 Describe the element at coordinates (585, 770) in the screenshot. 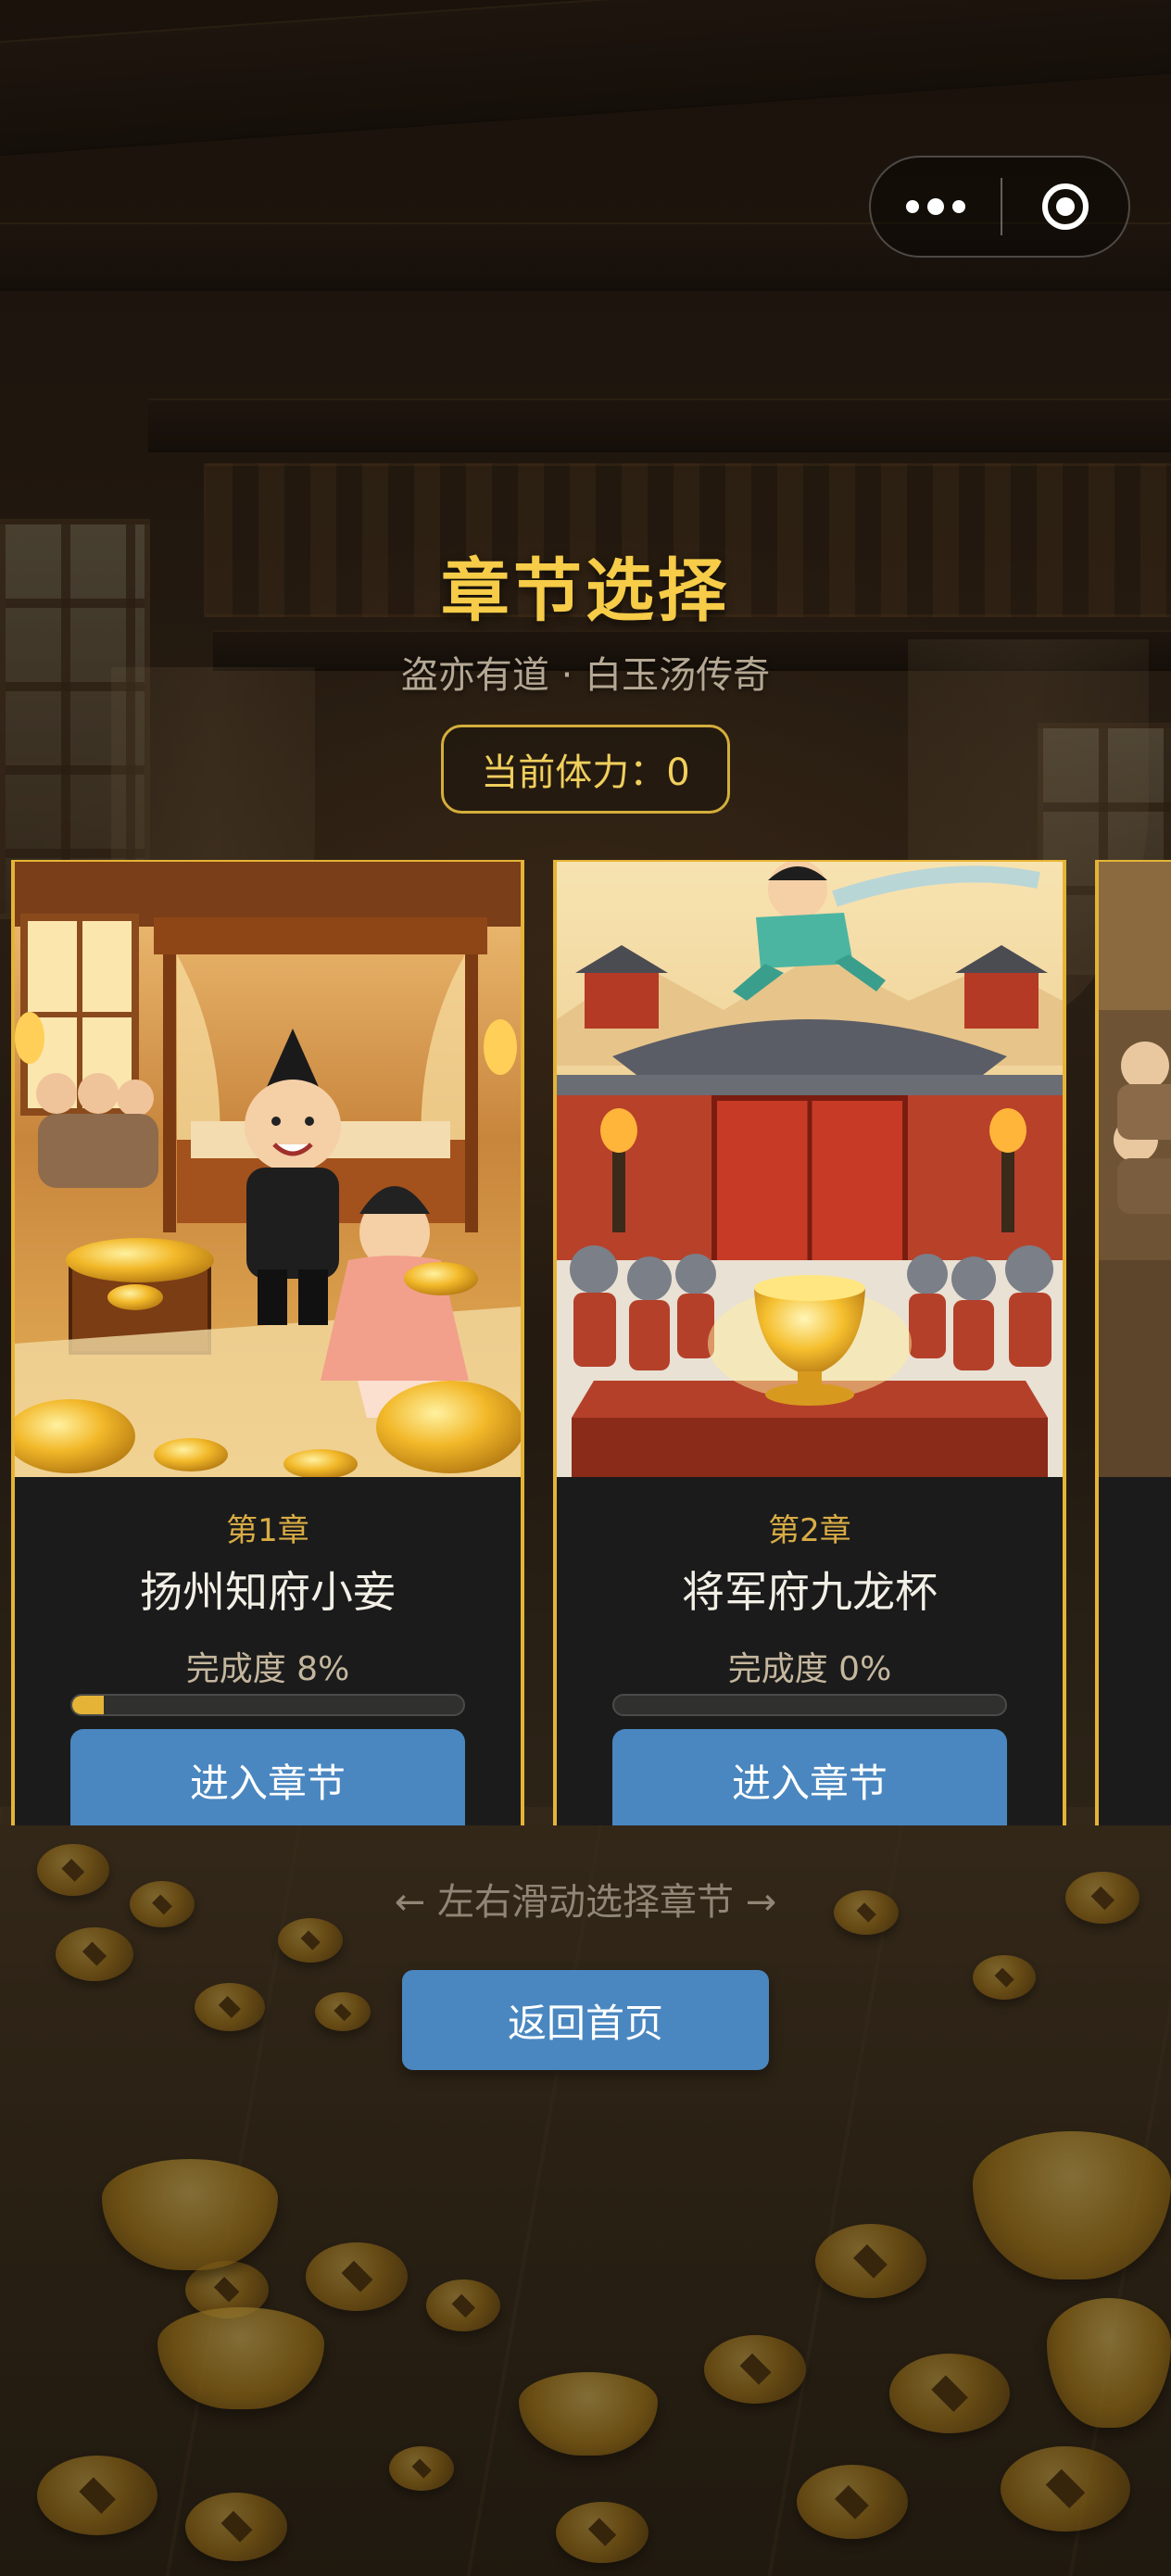

I see `stamina-badge: 当前体力：0` at that location.